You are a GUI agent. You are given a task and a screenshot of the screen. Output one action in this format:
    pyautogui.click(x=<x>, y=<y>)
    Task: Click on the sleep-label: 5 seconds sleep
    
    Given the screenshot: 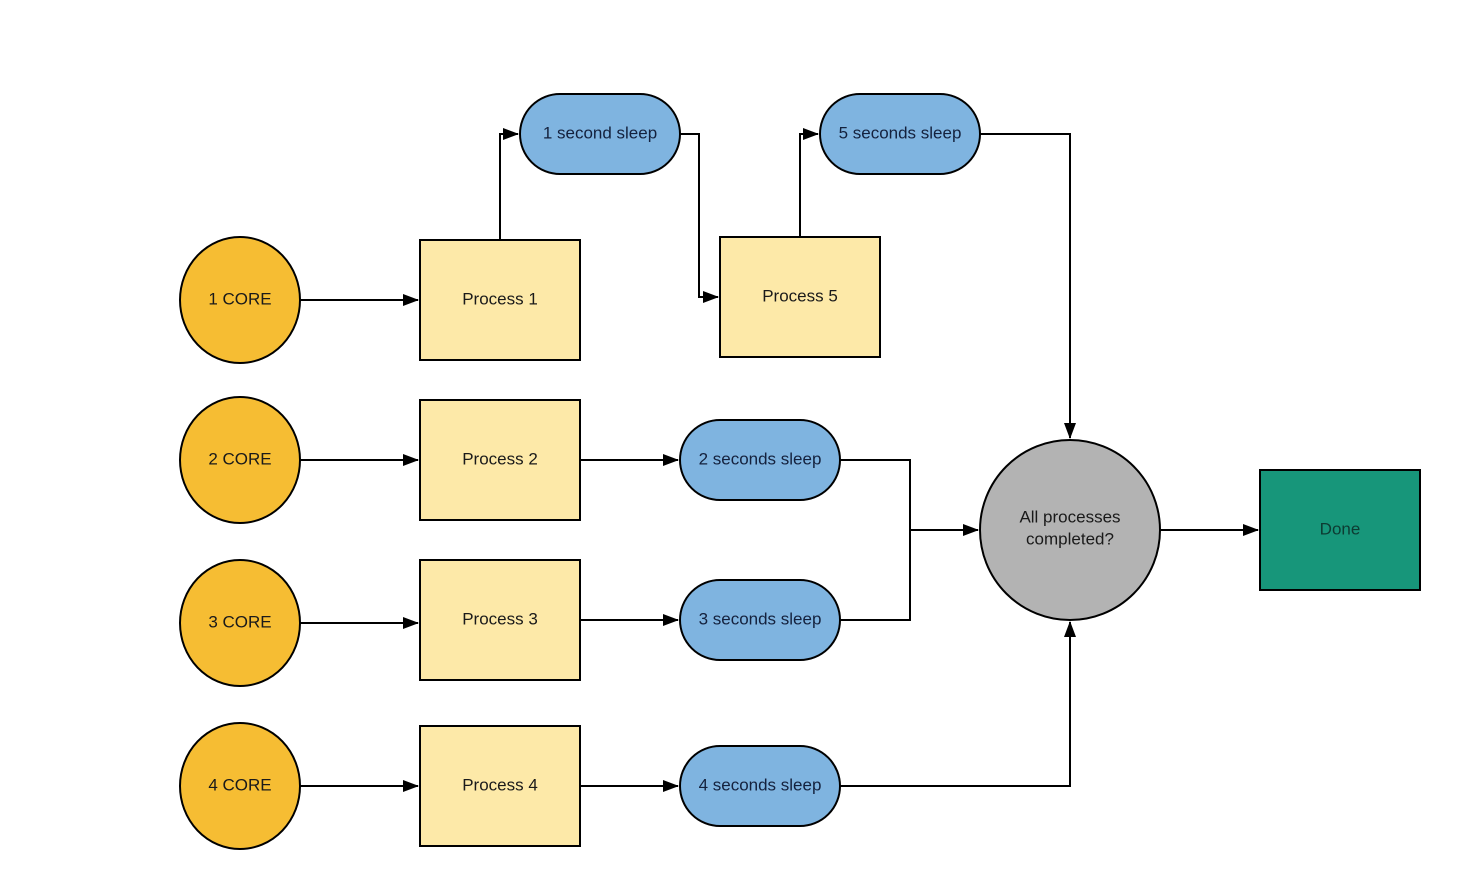 What is the action you would take?
    pyautogui.click(x=900, y=132)
    